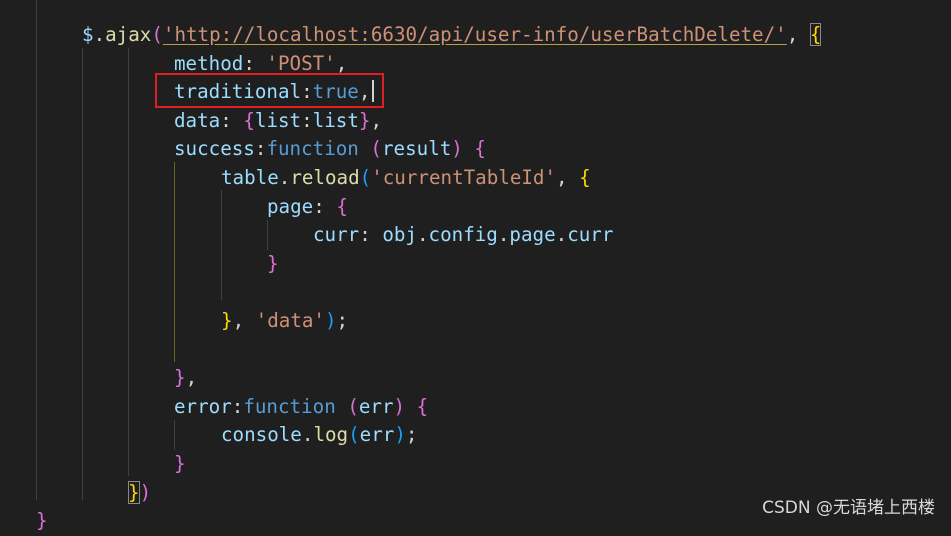 The height and width of the screenshot is (536, 951). What do you see at coordinates (301, 63) in the screenshot?
I see `code-token: 'POST'` at bounding box center [301, 63].